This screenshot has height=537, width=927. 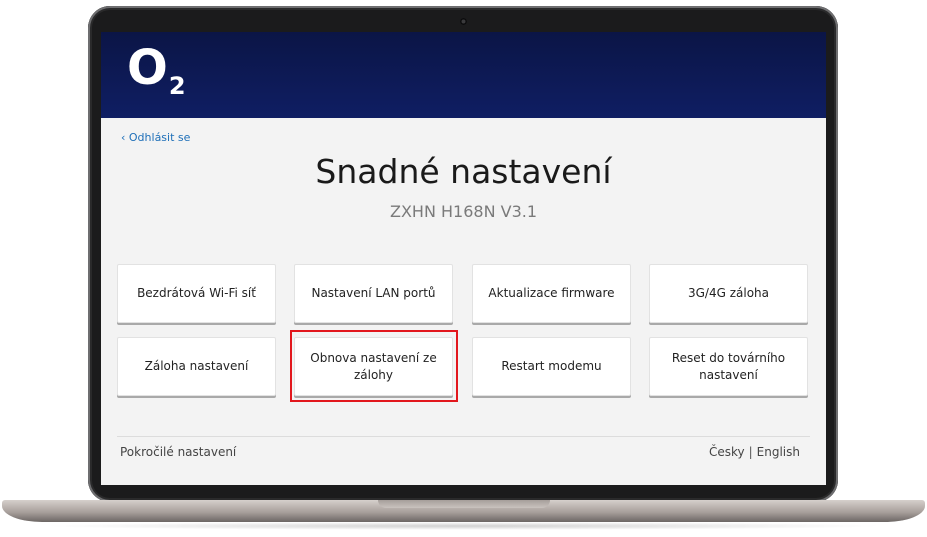 I want to click on tile-label: Reset do továrního nastavení, so click(x=728, y=366).